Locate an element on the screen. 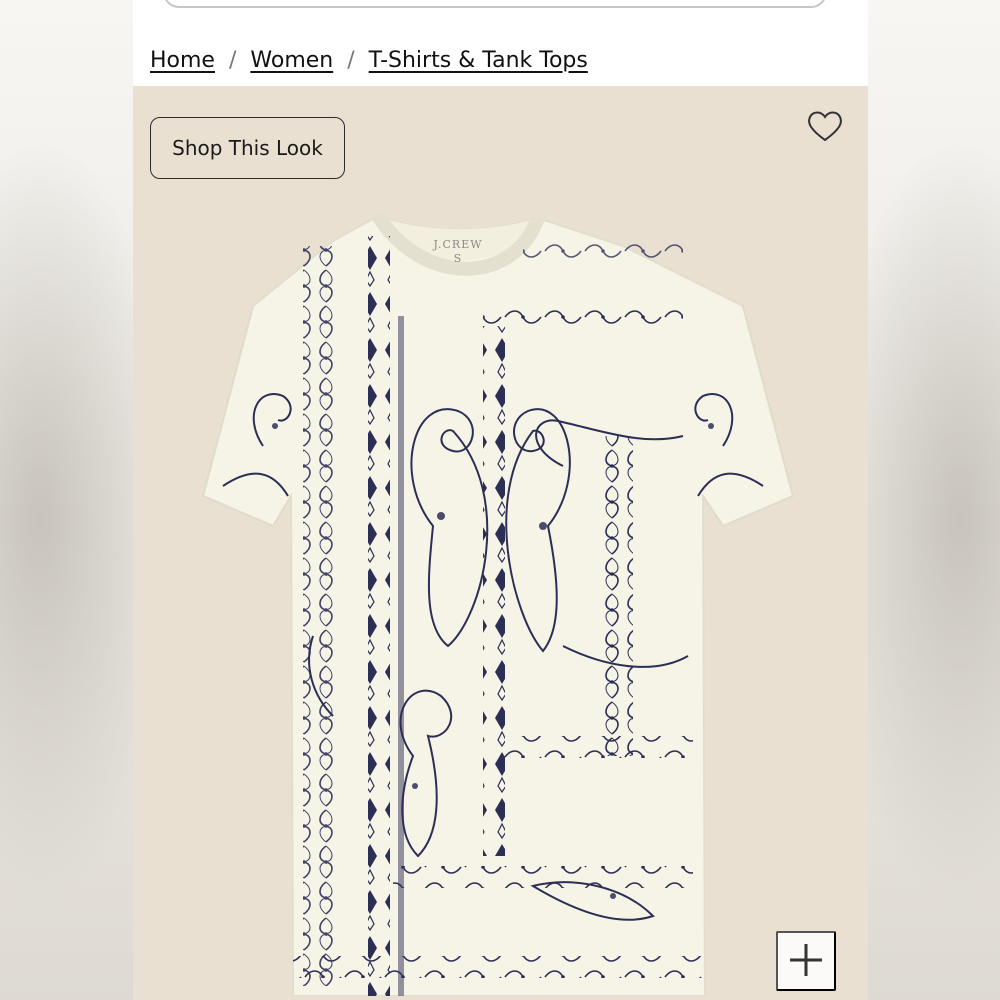  zoom-button is located at coordinates (806, 961).